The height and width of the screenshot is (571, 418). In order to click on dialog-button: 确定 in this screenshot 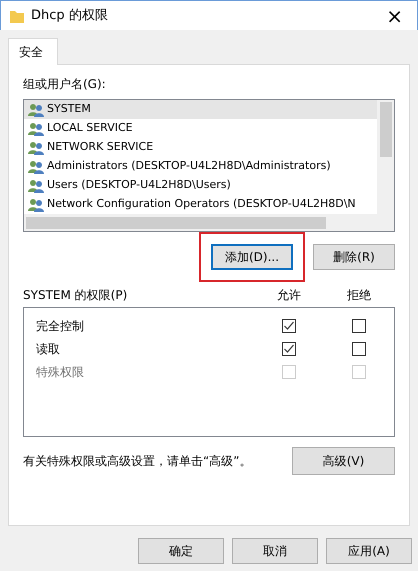, I will do `click(181, 551)`.